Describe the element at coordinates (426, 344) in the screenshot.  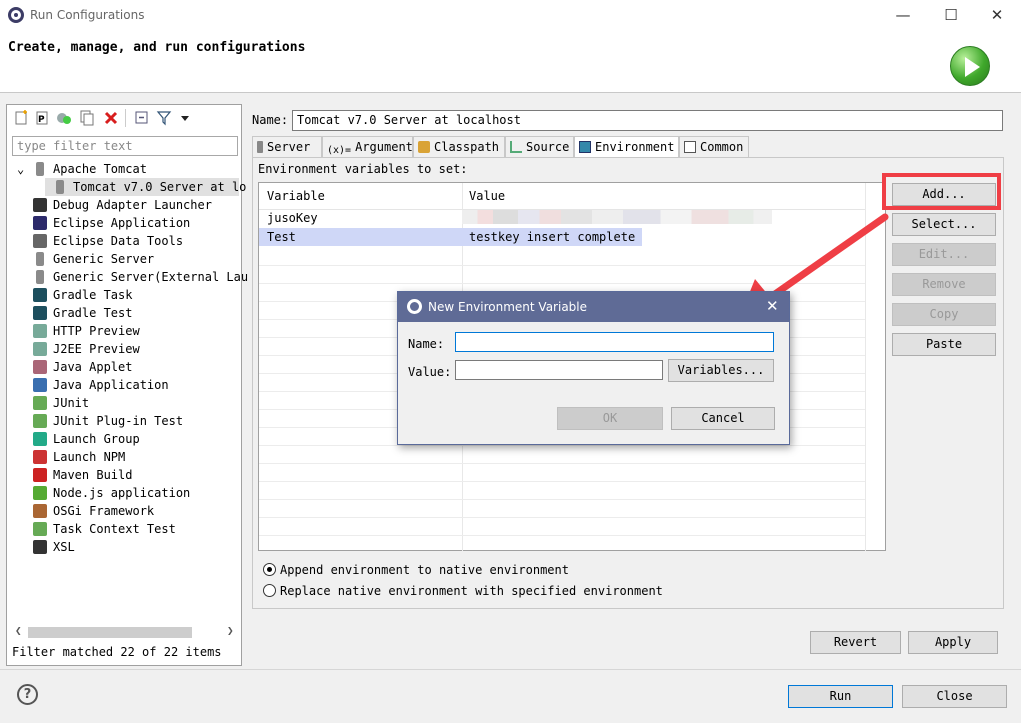
I see `dialog-name-label: Name:` at that location.